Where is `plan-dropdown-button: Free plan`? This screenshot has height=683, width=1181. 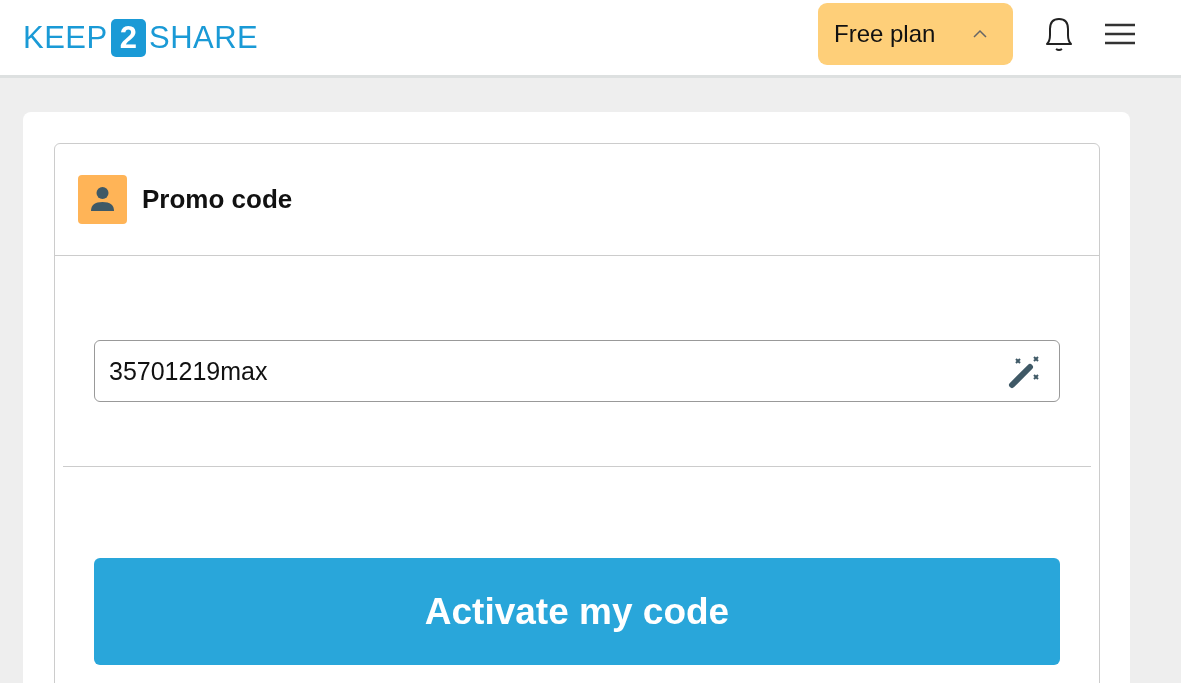 plan-dropdown-button: Free plan is located at coordinates (915, 33).